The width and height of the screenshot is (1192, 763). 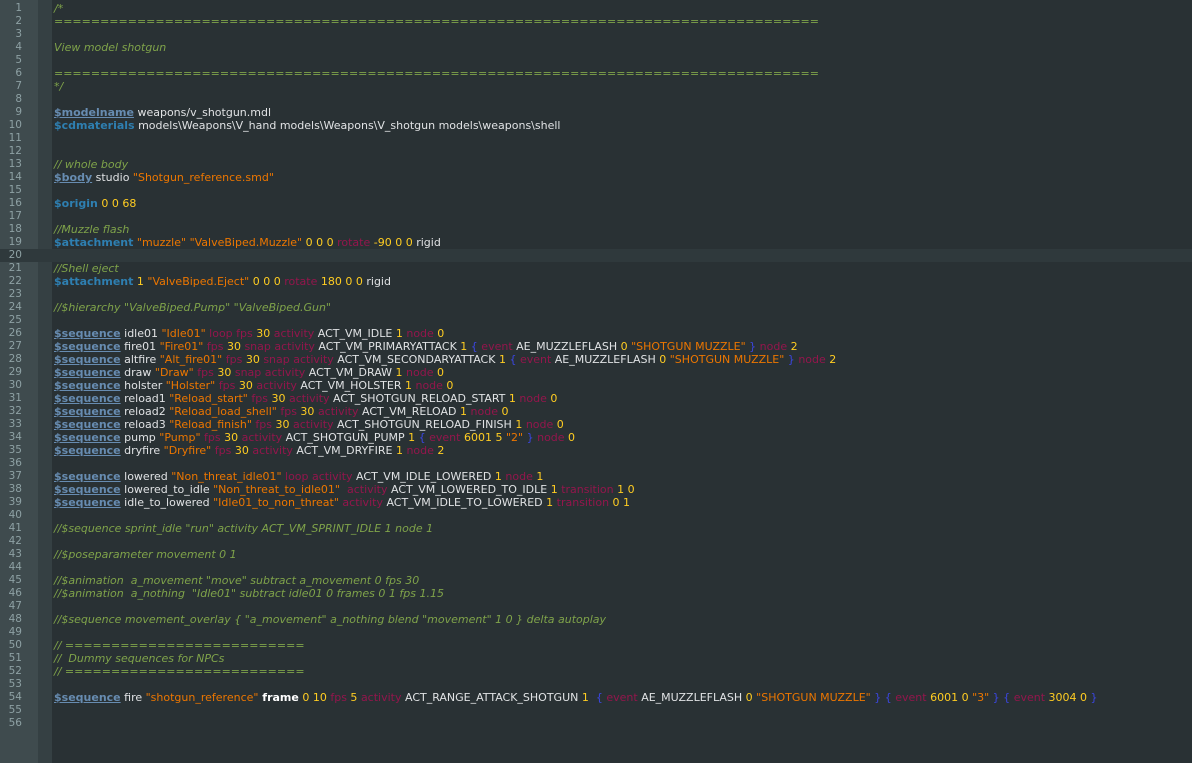 What do you see at coordinates (15, 619) in the screenshot?
I see `line-number: 48` at bounding box center [15, 619].